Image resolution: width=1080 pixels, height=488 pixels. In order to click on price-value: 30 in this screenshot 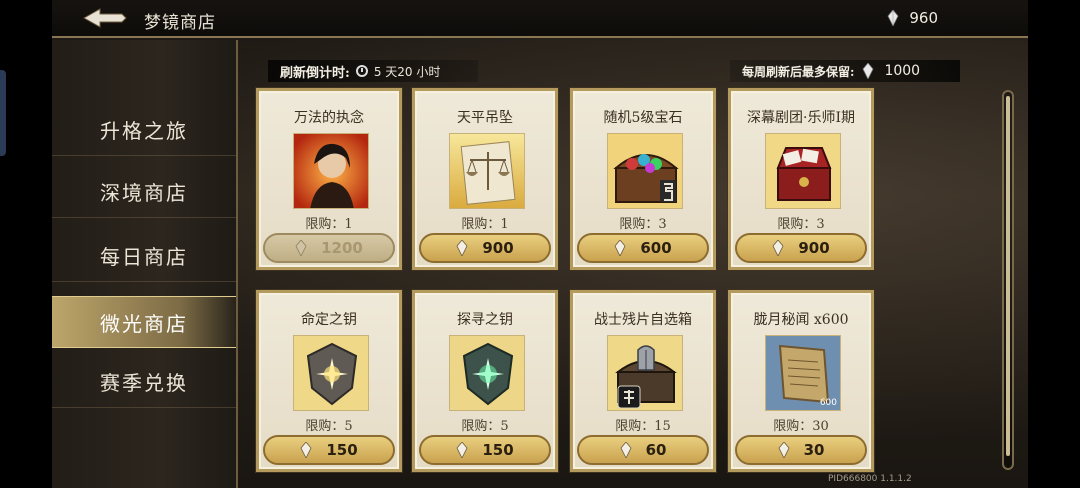, I will do `click(814, 450)`.